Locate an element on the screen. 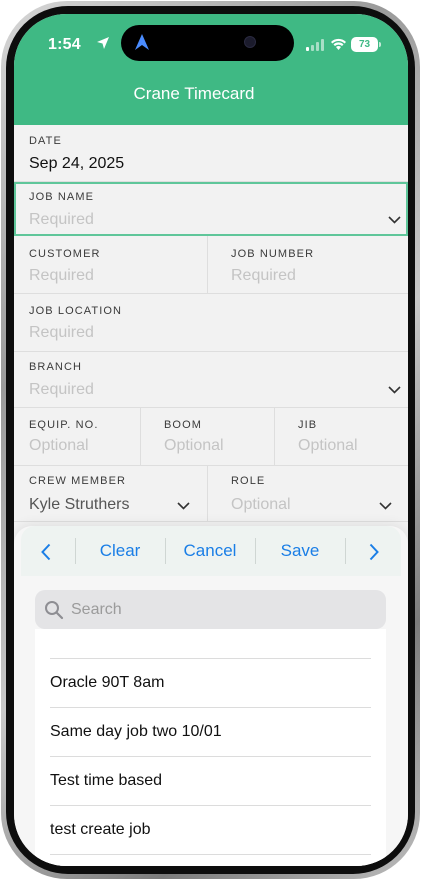 This screenshot has width=422, height=881. equip-no-field: EQUIP. NO. Optional is located at coordinates (77, 436).